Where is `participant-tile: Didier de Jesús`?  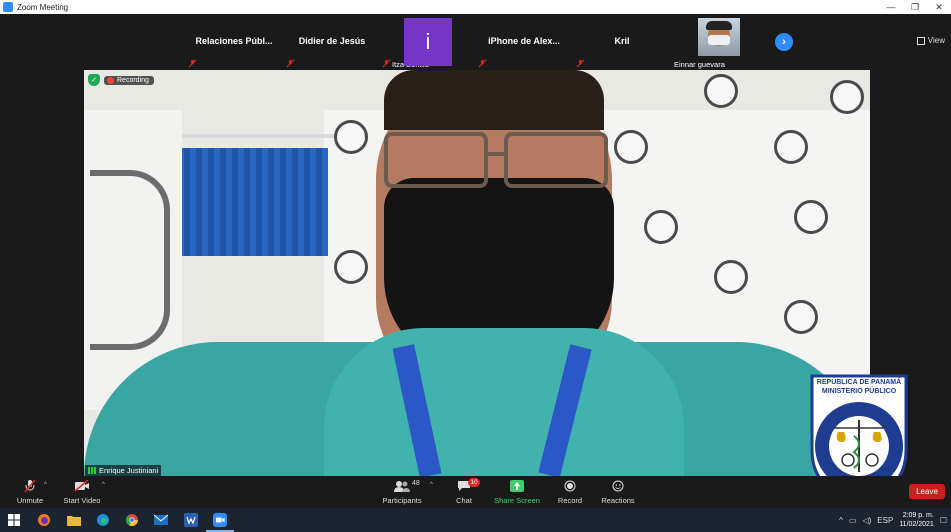
participant-tile: Didier de Jesús is located at coordinates (332, 44).